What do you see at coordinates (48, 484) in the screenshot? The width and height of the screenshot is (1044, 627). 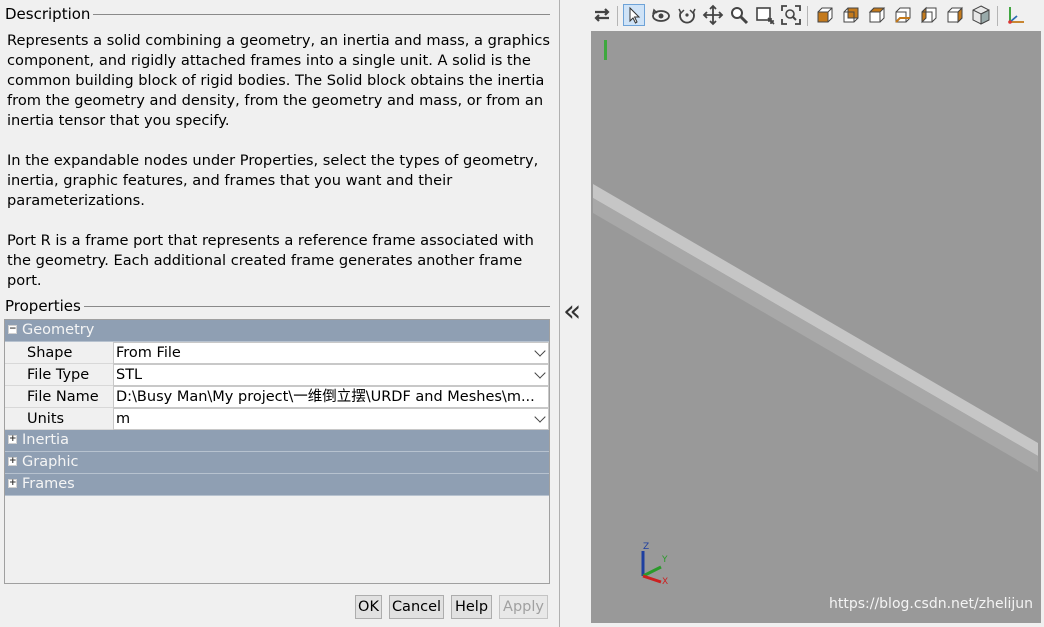 I see `section-frames-label: Frames` at bounding box center [48, 484].